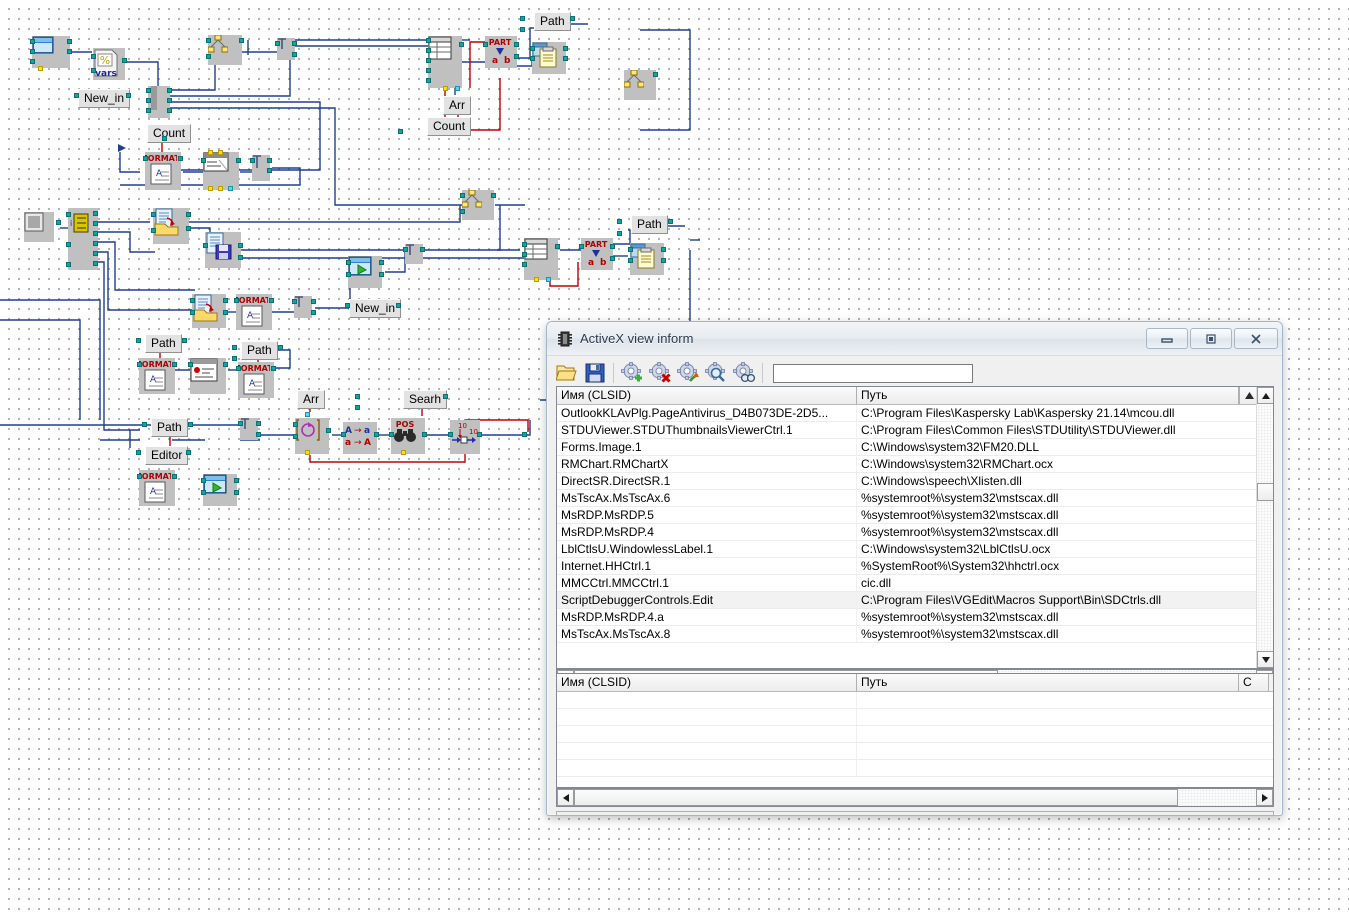 This screenshot has width=1349, height=918. What do you see at coordinates (1048, 682) in the screenshot?
I see `column-header-path: Путь` at bounding box center [1048, 682].